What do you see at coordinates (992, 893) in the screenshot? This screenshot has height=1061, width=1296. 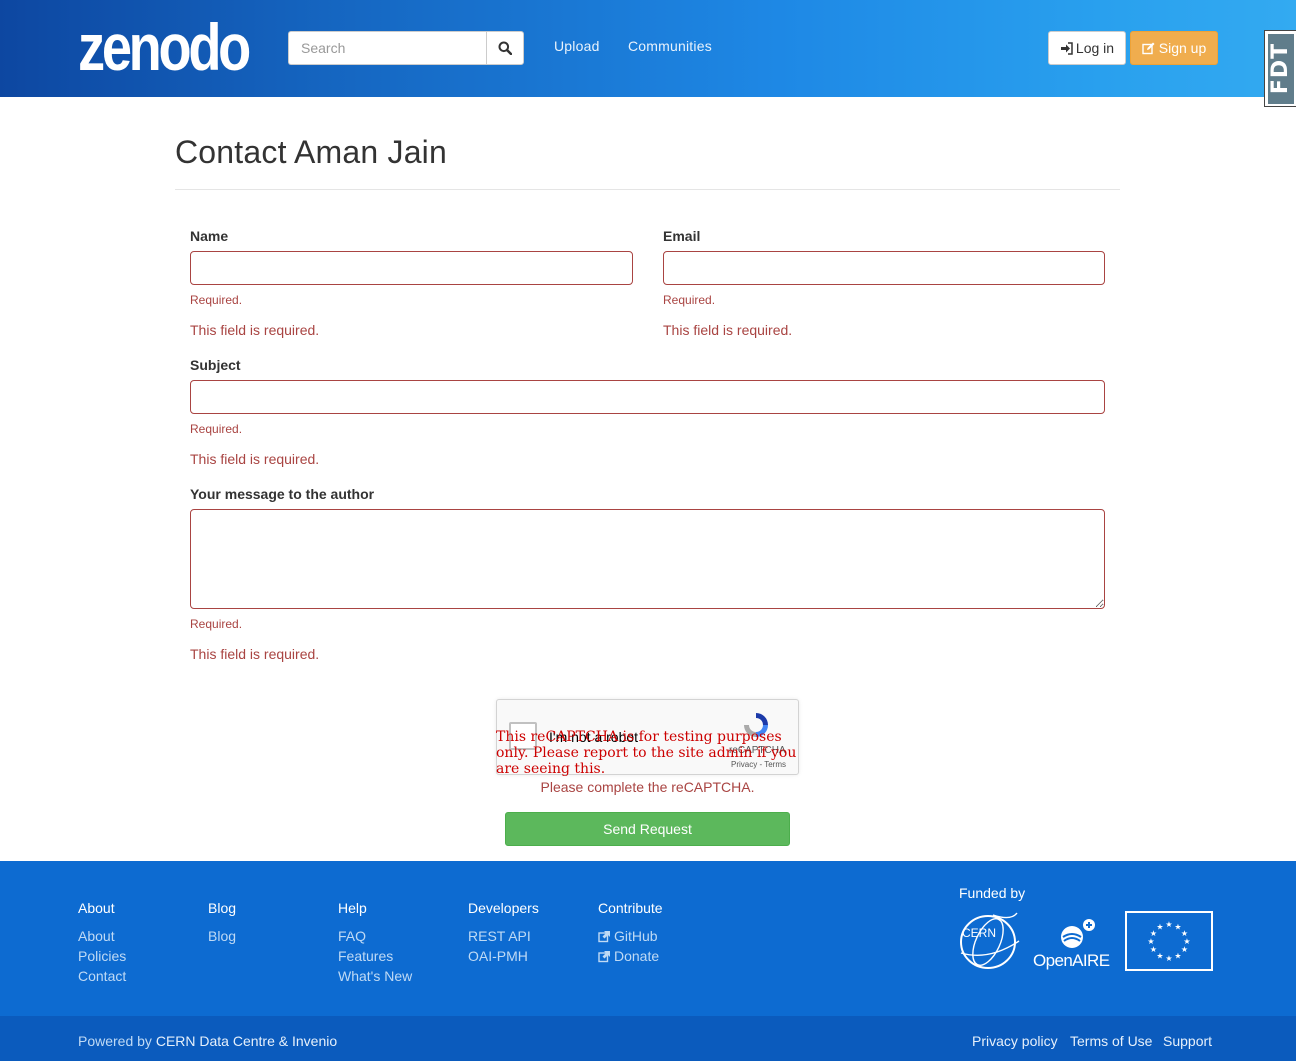 I see `funded-by-label: Funded by` at bounding box center [992, 893].